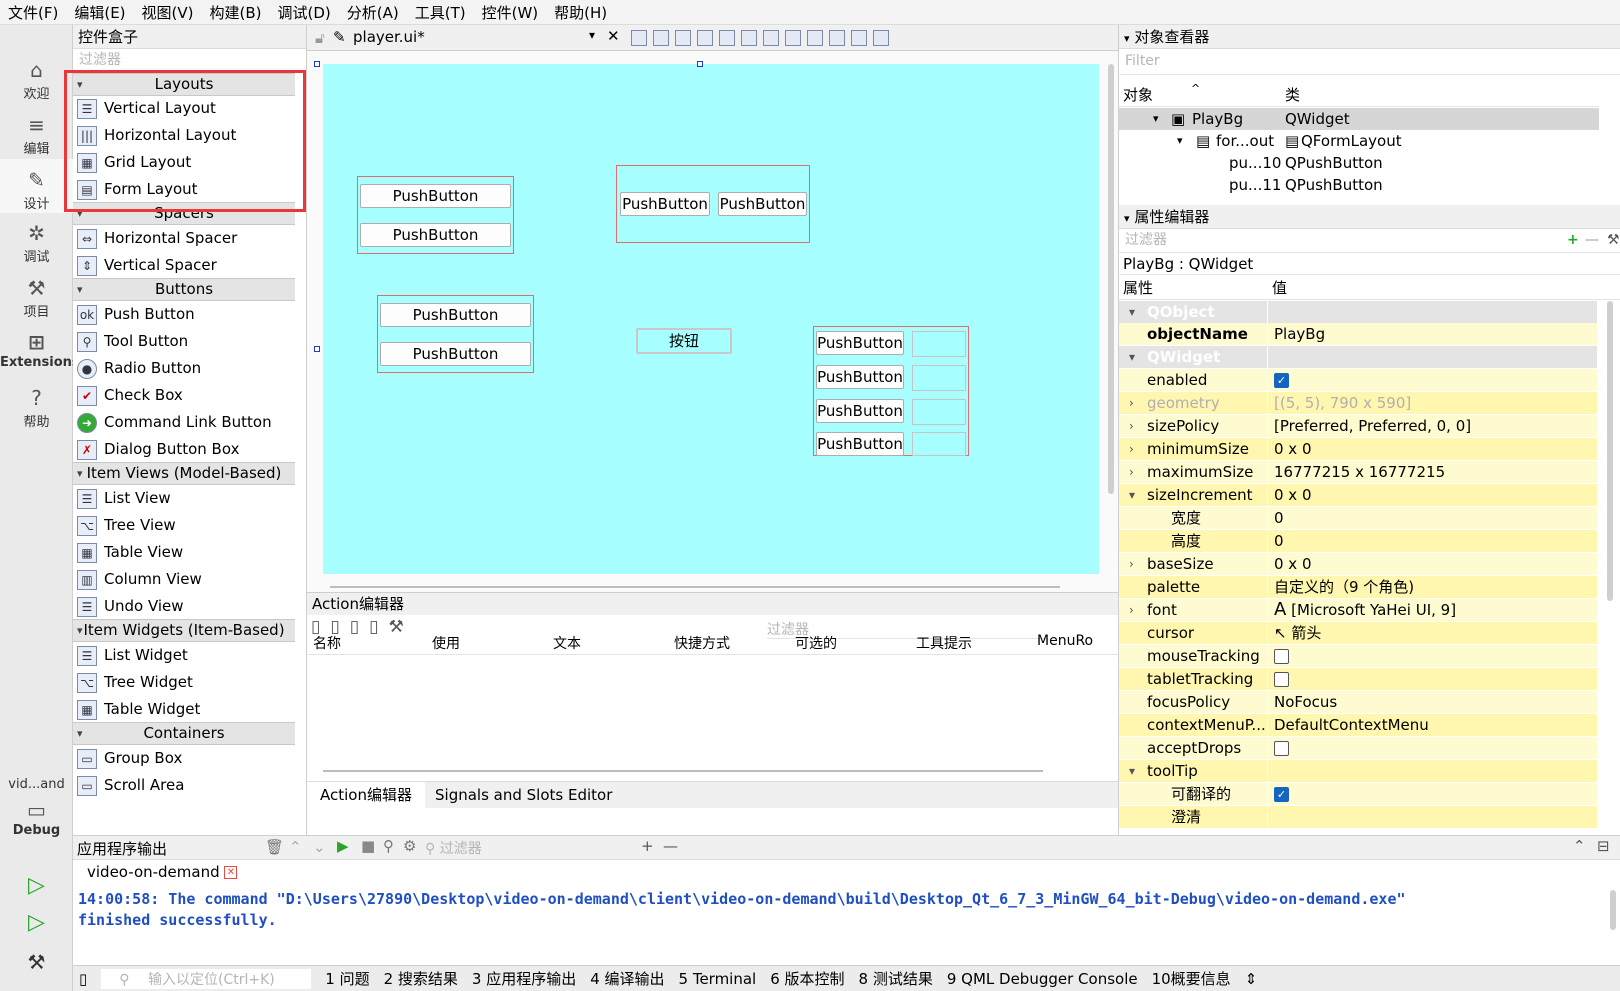 Image resolution: width=1620 pixels, height=991 pixels. Describe the element at coordinates (1359, 141) in the screenshot. I see `object-row-formlayout: ▾ ▤ for...out ▤ QFormLayout` at that location.